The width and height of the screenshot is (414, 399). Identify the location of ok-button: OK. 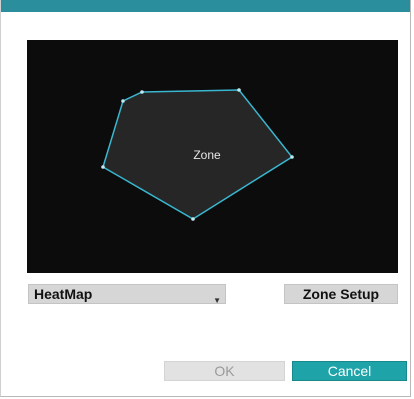
(224, 371).